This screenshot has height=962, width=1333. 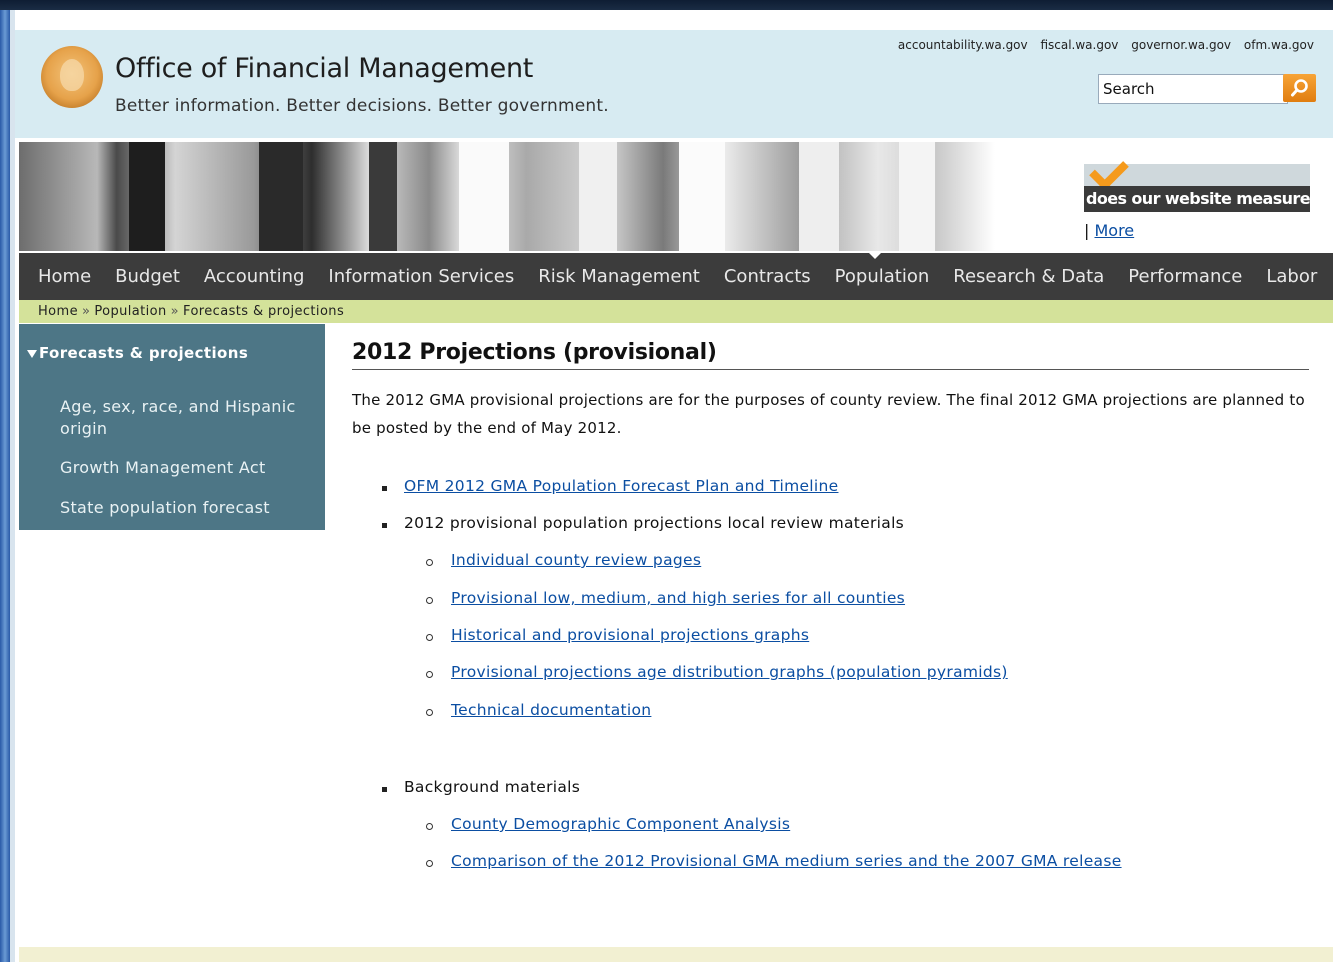 I want to click on top-link-accountability: accountability.wa.gov, so click(x=963, y=45).